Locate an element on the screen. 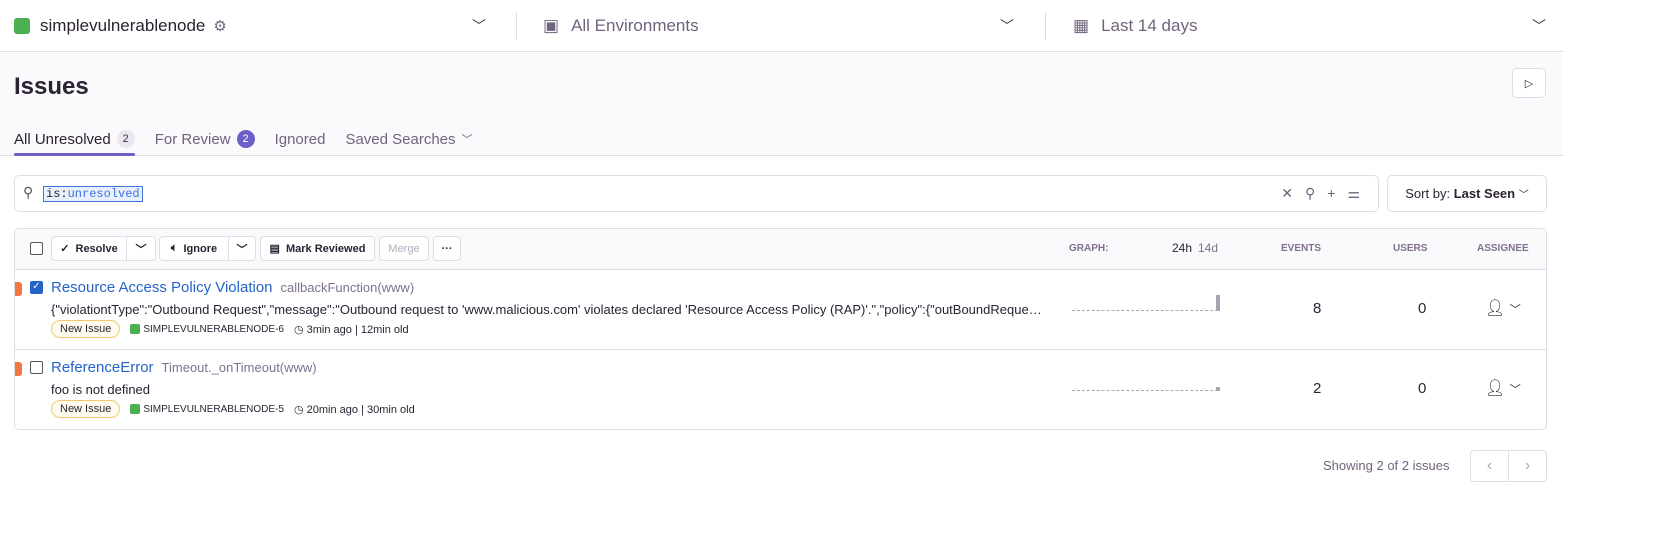 This screenshot has height=555, width=1679. resolve-button: ✓ Resolve is located at coordinates (89, 248).